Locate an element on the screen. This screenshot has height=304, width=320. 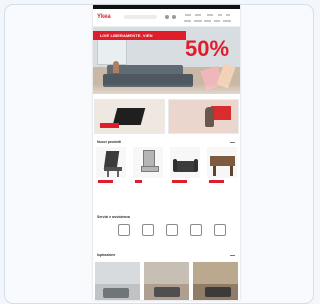
table-leg-right is located at coordinates (231, 171).